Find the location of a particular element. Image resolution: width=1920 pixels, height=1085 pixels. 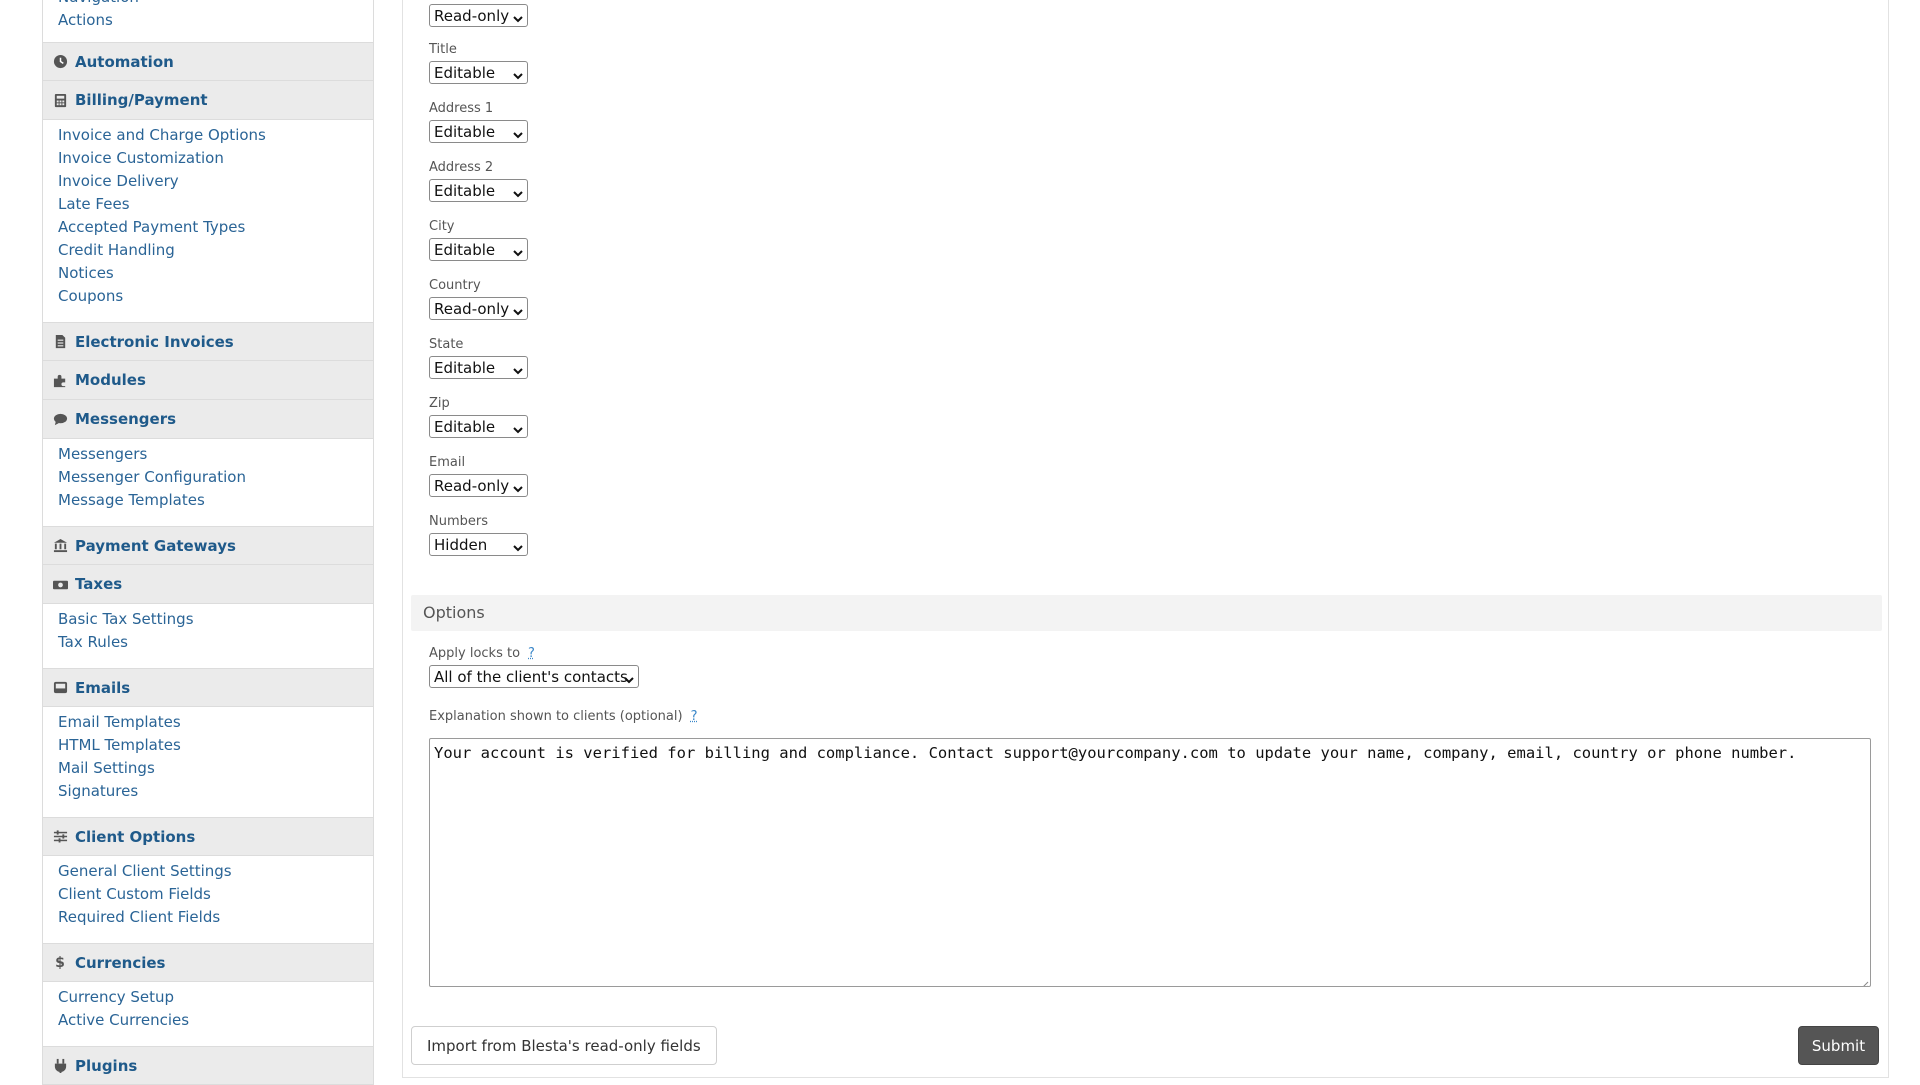

sidebar-link: Accepted Payment Types is located at coordinates (208, 227).